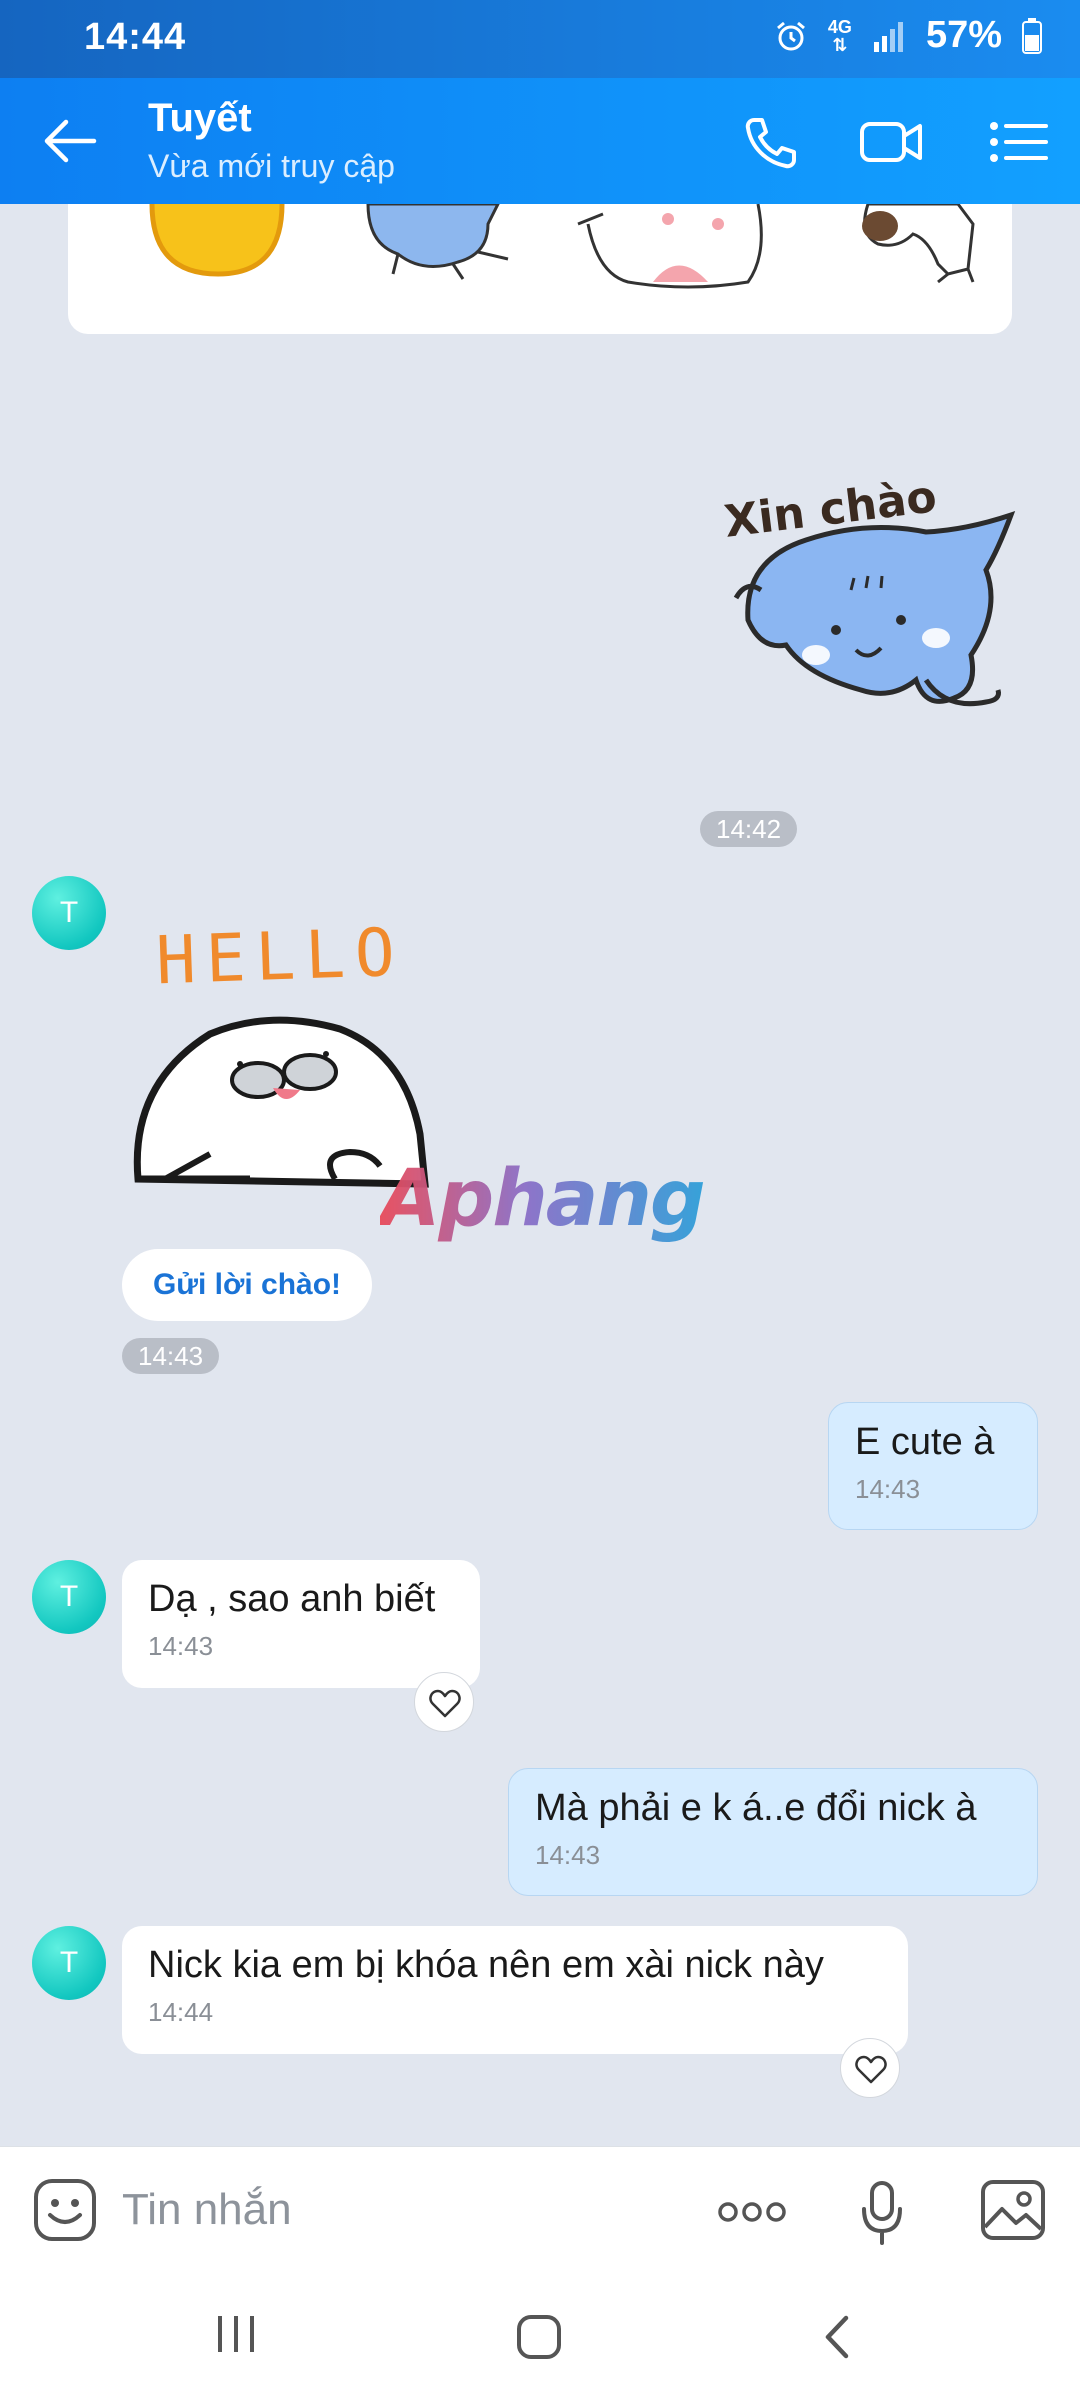  I want to click on nav-back-icon, so click(837, 2337).